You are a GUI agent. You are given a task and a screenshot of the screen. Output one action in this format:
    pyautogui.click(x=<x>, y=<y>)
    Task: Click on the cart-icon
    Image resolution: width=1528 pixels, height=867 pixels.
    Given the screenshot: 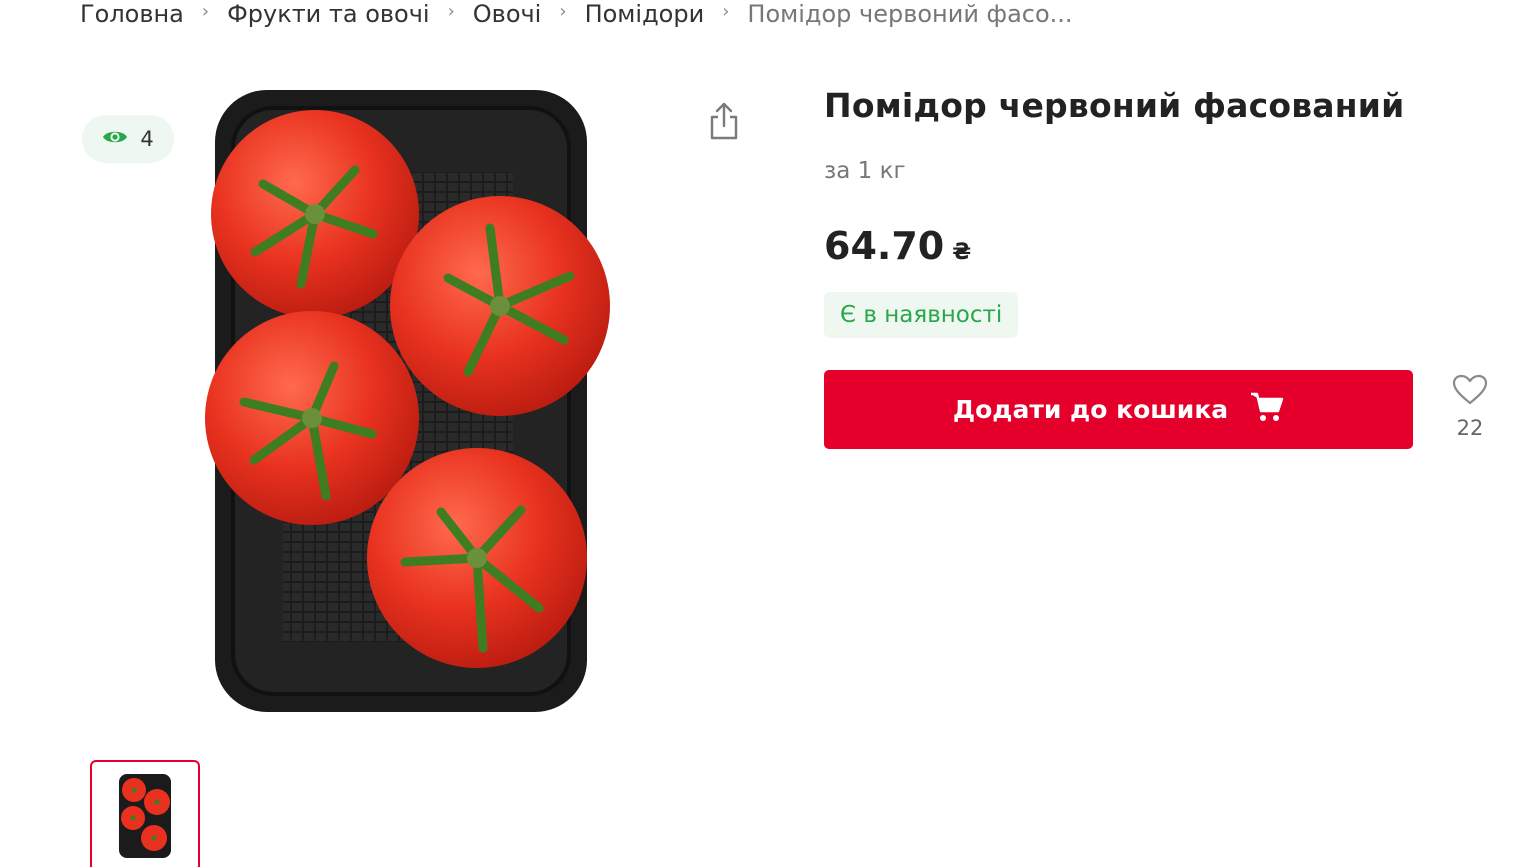 What is the action you would take?
    pyautogui.click(x=1267, y=410)
    